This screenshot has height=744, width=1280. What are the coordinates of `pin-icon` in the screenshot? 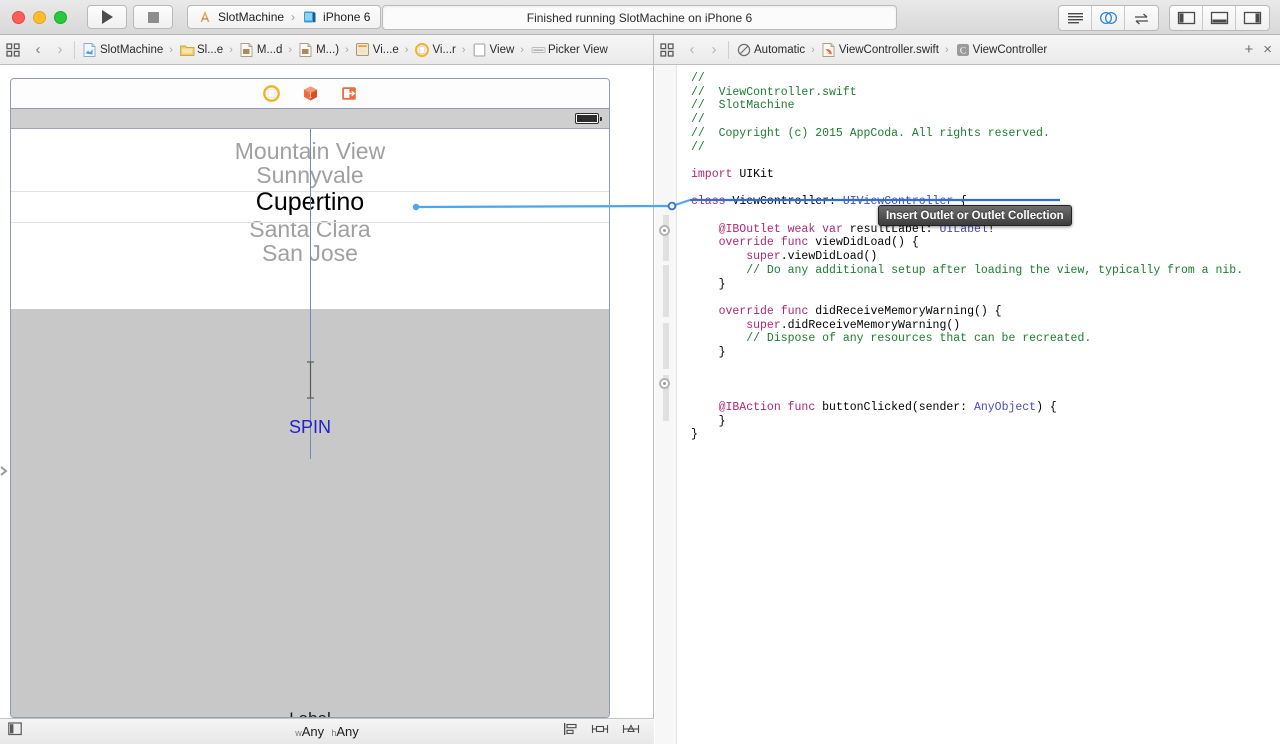 It's located at (600, 731).